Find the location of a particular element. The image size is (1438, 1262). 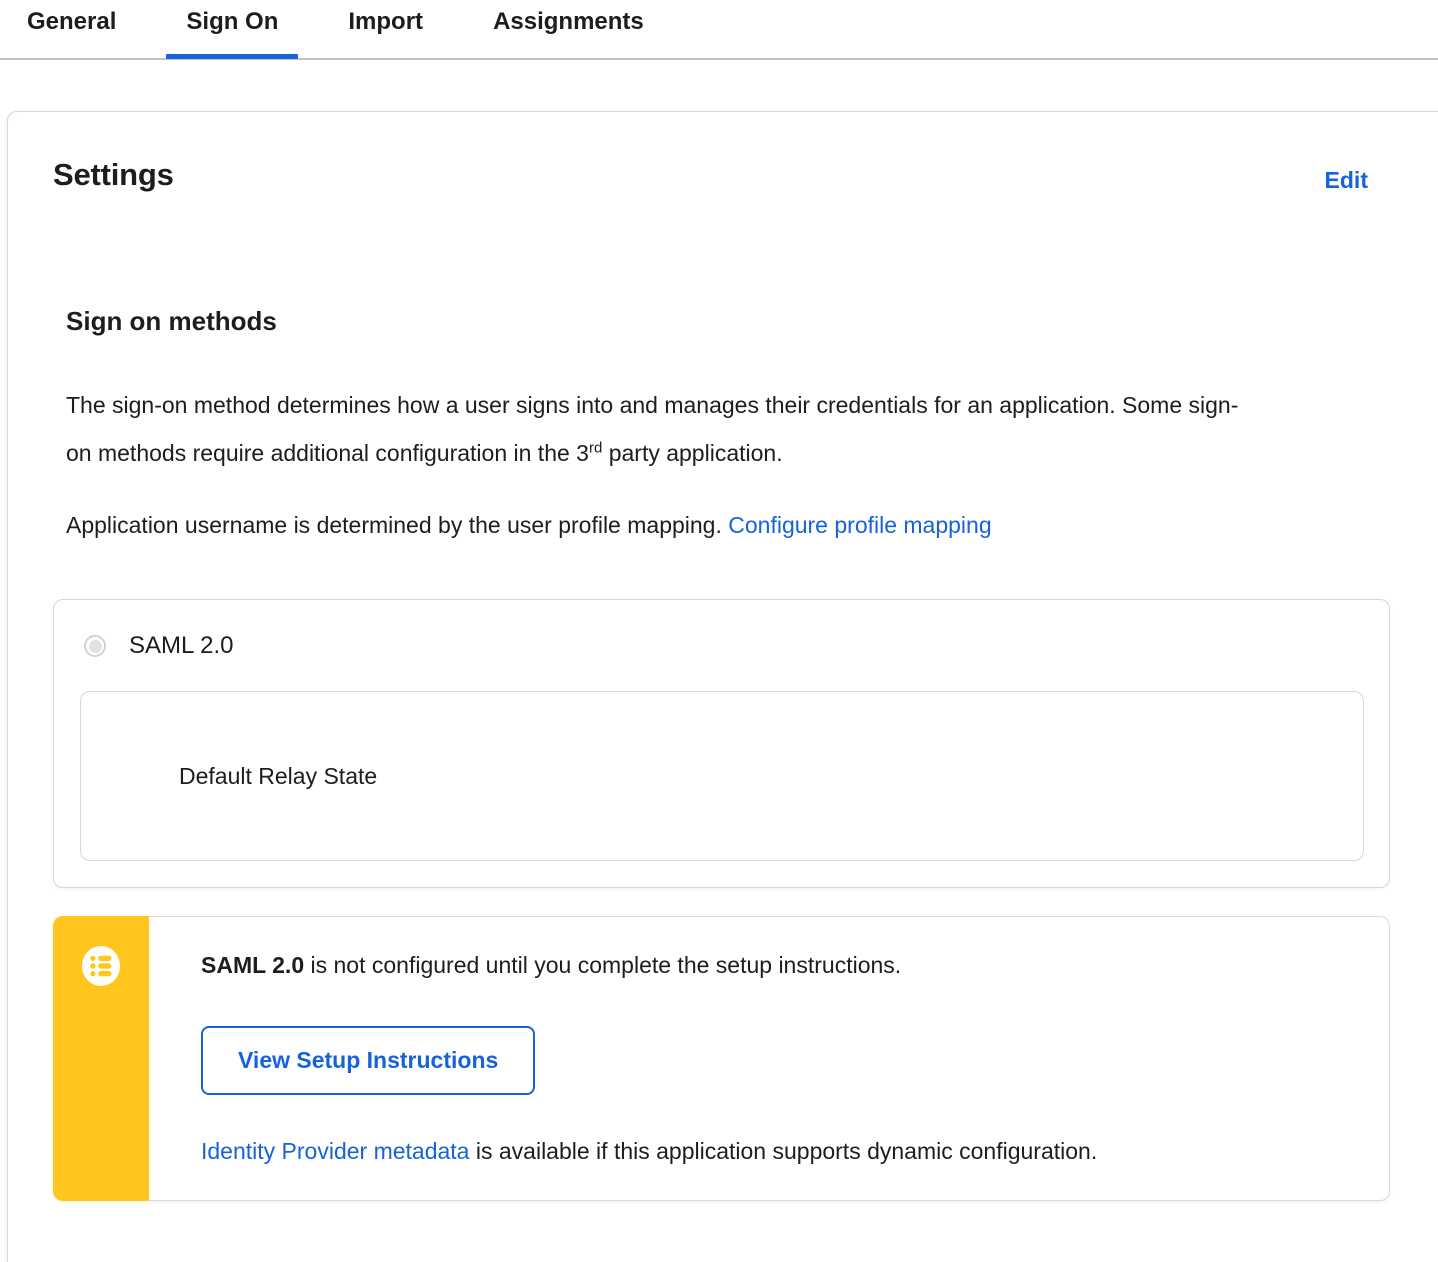

description-text-2: party application. is located at coordinates (692, 453).